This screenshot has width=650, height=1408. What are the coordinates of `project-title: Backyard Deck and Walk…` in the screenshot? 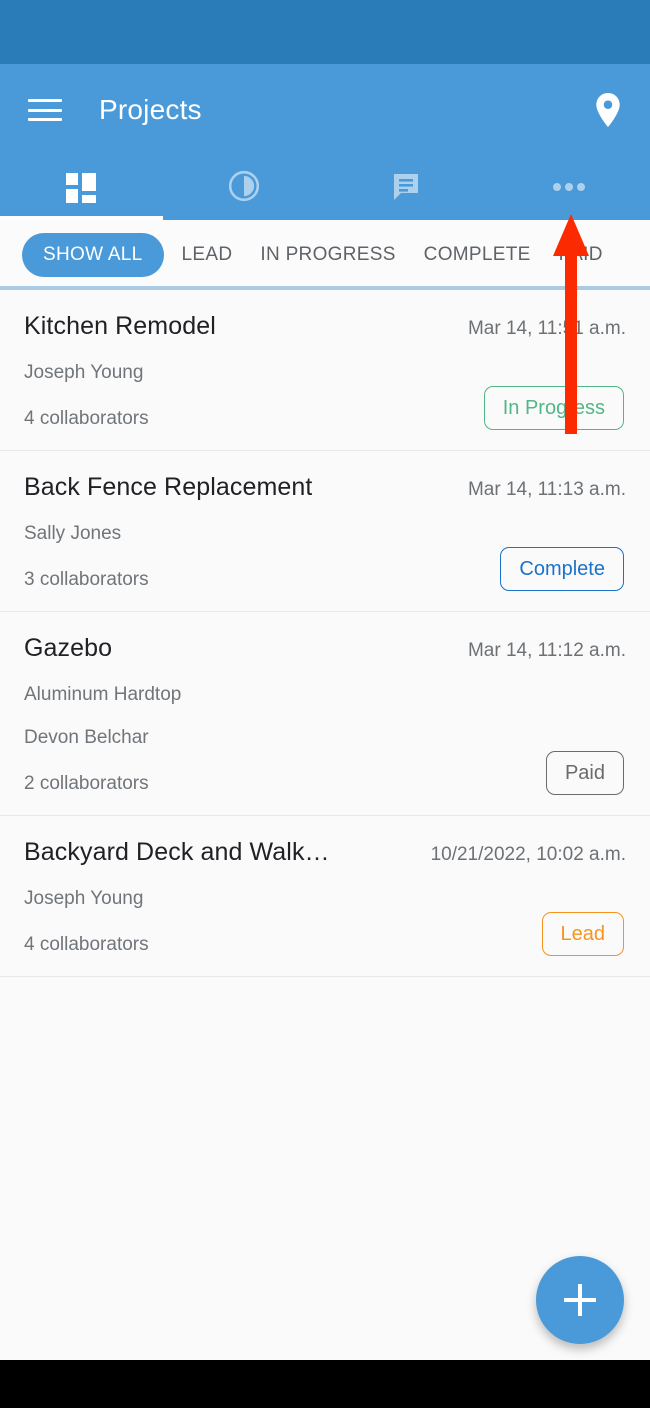 It's located at (177, 852).